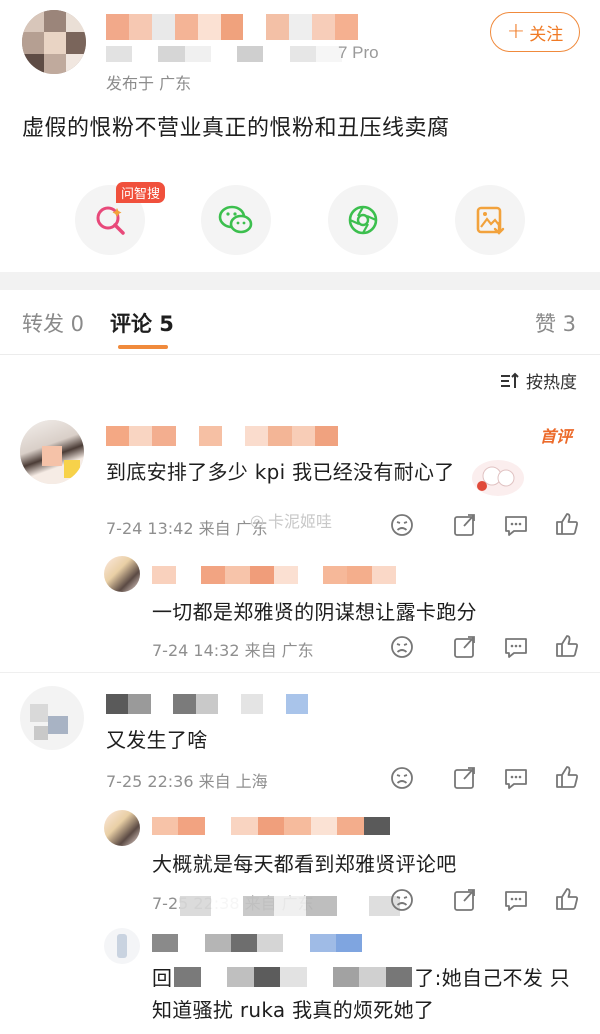  What do you see at coordinates (492, 978) in the screenshot?
I see `reply-suffix: 了:她自己不发 只` at bounding box center [492, 978].